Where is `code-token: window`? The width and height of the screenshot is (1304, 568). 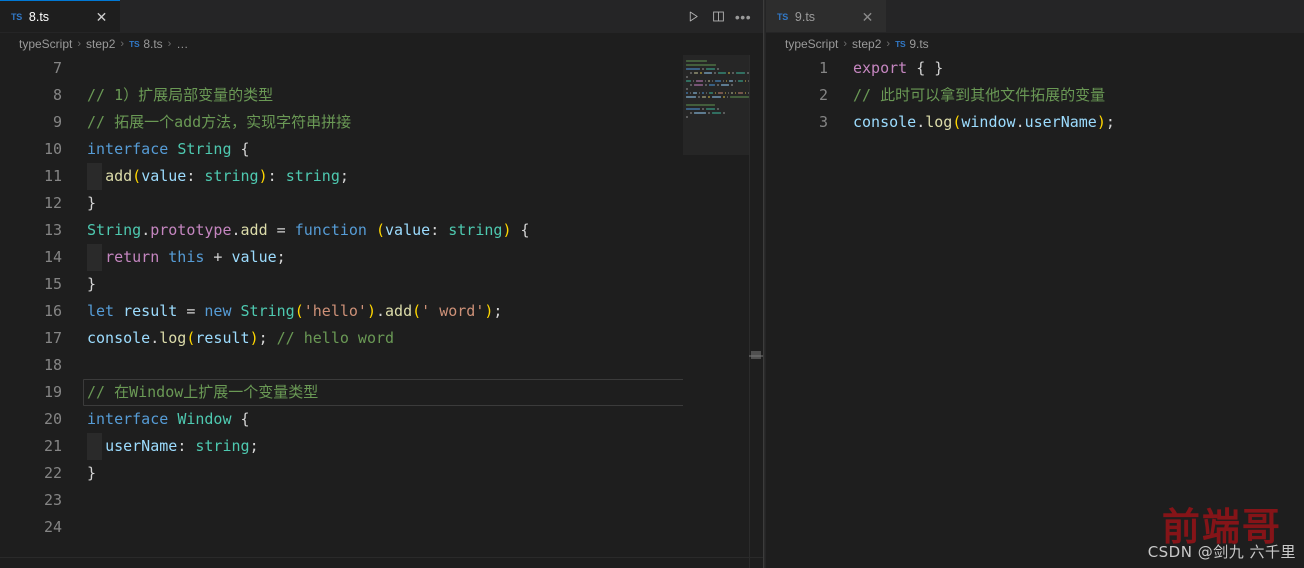 code-token: window is located at coordinates (988, 122).